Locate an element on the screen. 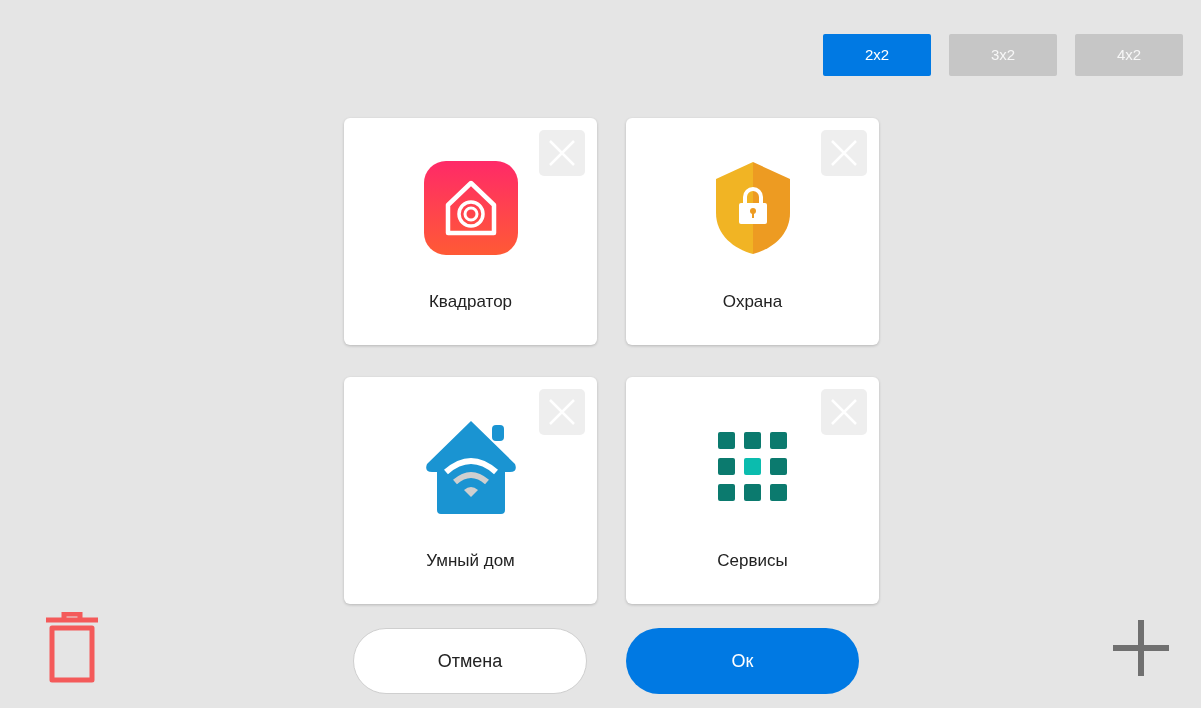  app-card: Квадратор is located at coordinates (470, 231).